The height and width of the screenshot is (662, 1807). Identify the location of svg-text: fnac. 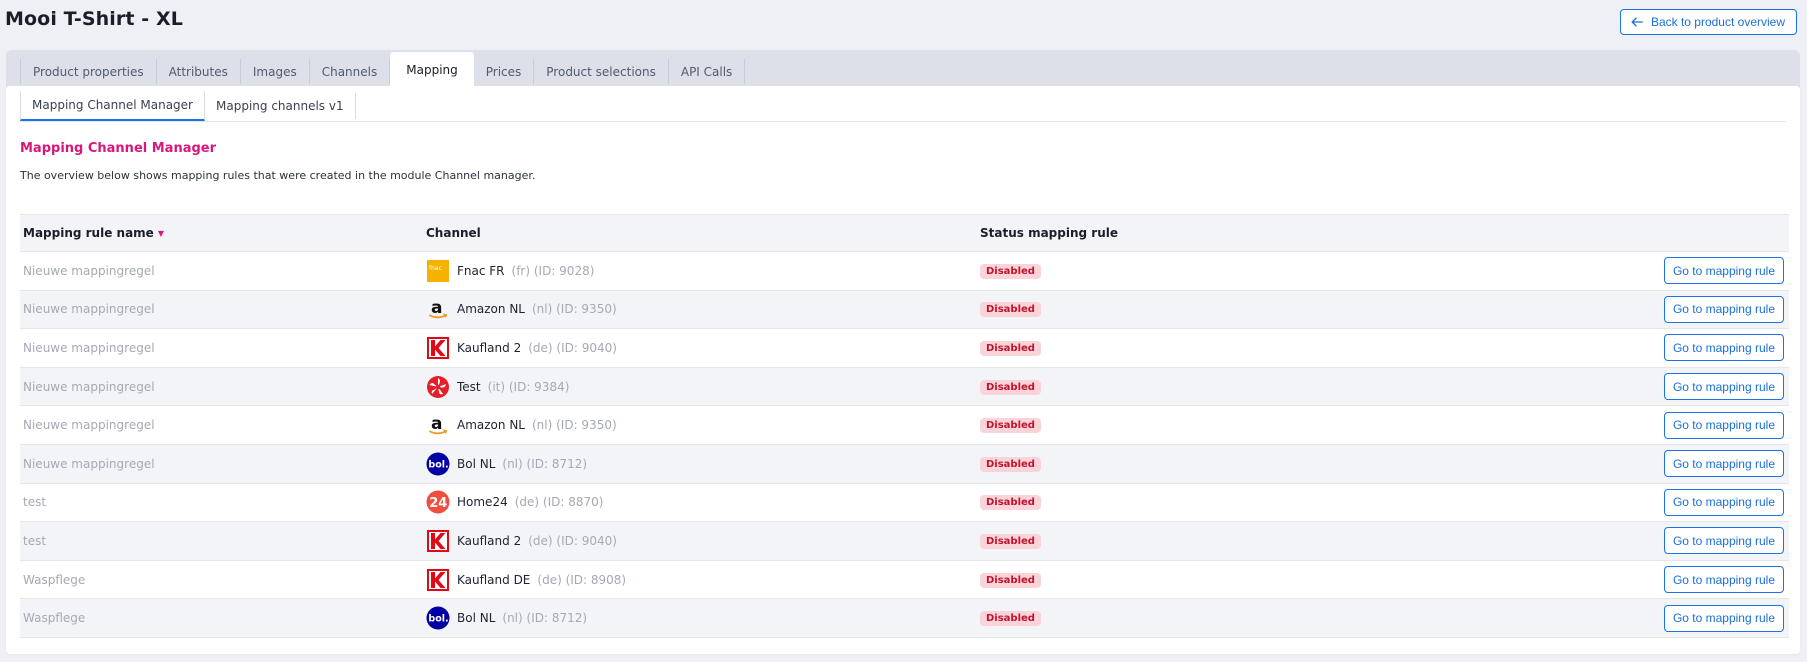
(435, 268).